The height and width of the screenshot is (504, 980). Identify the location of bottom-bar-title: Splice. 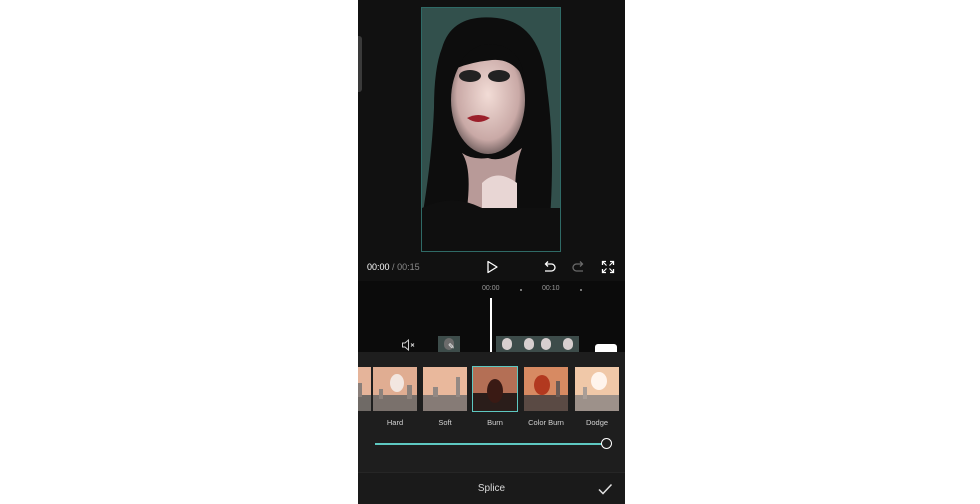
(491, 488).